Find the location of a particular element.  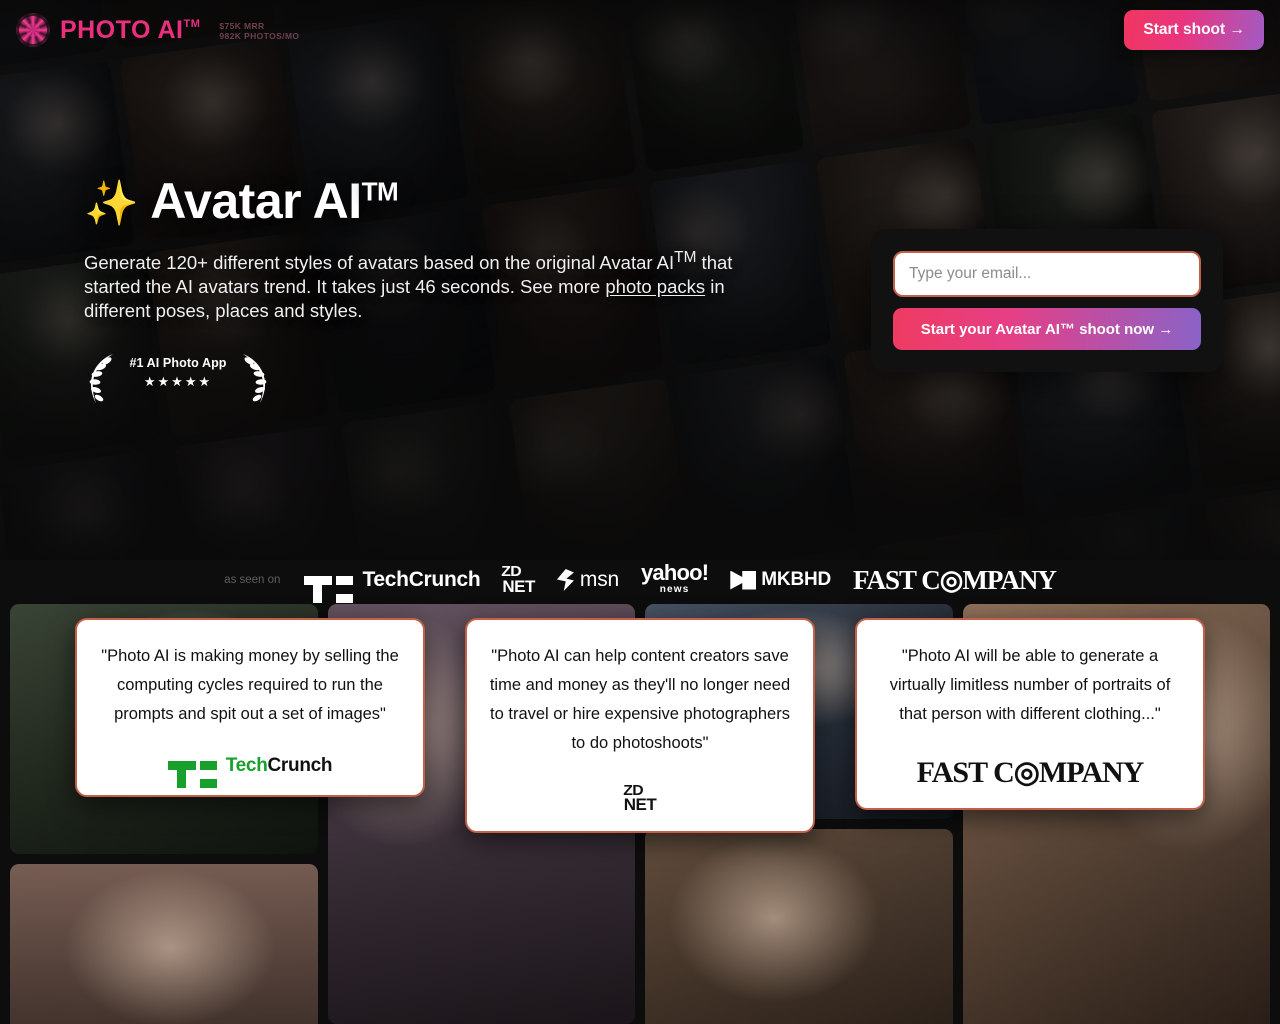

fast-company-label: FAST C◎MPANY is located at coordinates (1030, 772).